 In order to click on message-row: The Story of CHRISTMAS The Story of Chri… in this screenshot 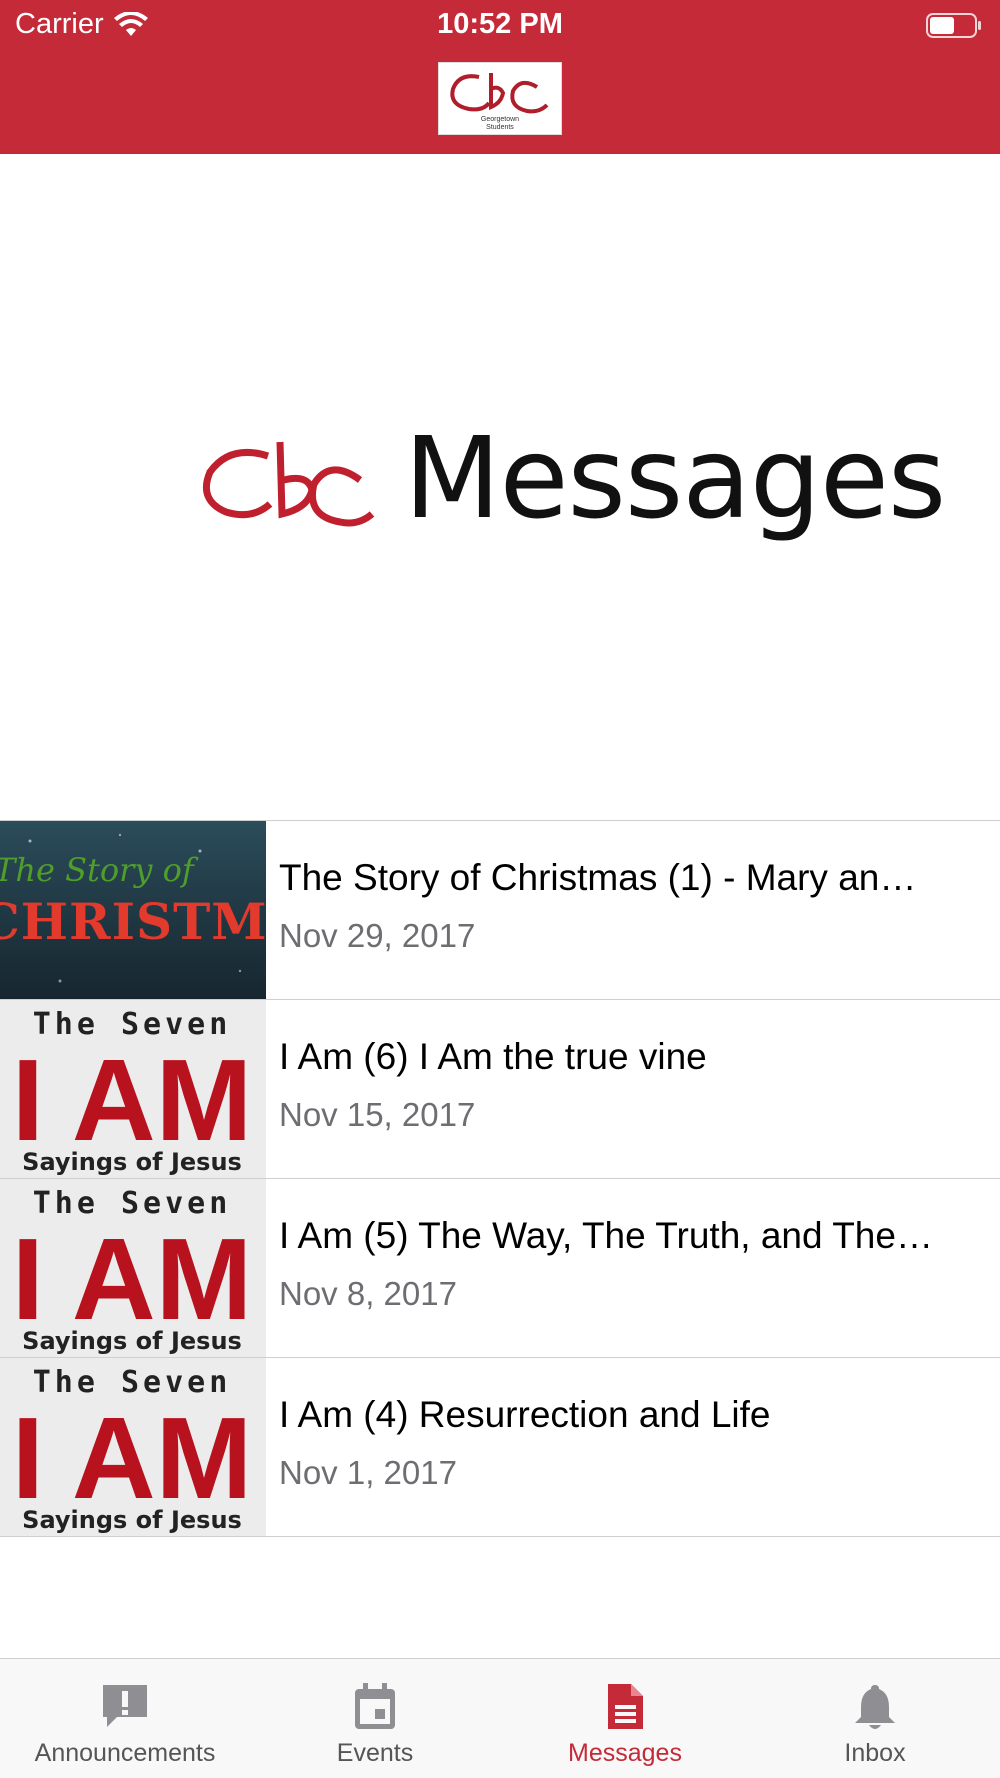, I will do `click(500, 910)`.